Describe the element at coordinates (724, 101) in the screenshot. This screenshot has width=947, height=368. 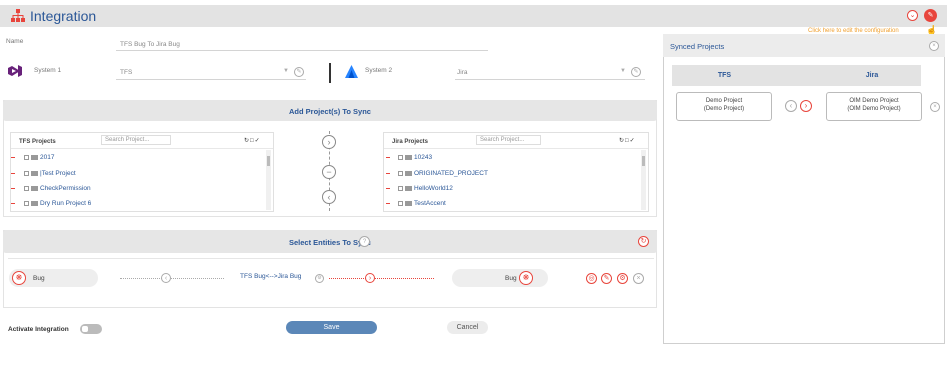
I see `synced-left-project-name: Demo Project` at that location.